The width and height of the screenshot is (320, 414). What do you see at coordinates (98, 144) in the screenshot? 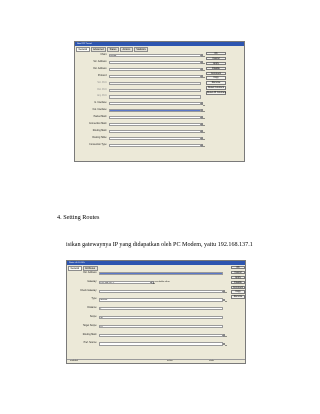
I see `field-label: Connection Type:` at bounding box center [98, 144].